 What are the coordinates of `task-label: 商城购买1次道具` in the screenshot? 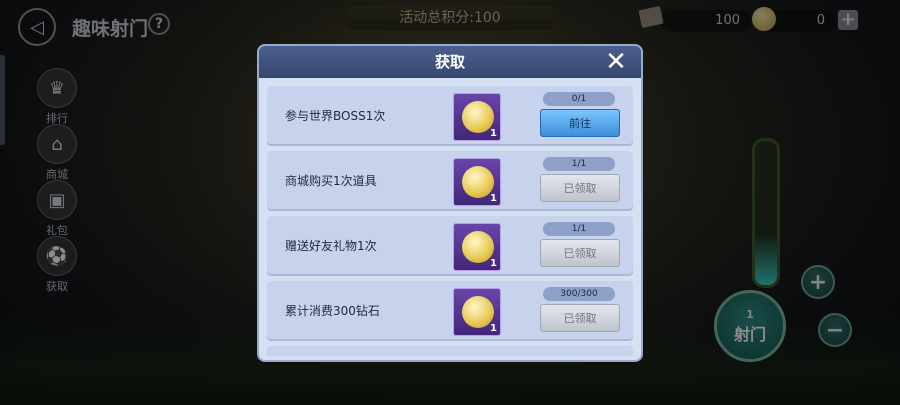 It's located at (331, 181).